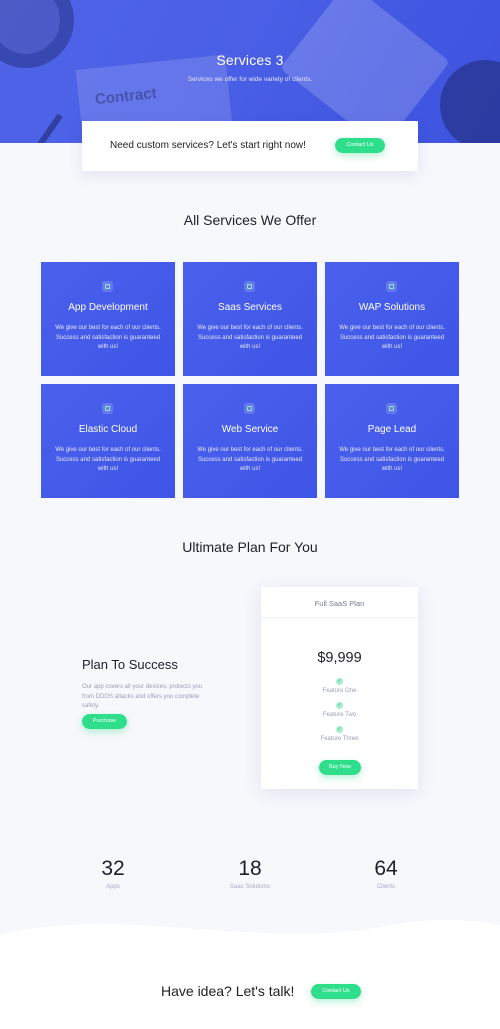  I want to click on pen-image, so click(43, 128).